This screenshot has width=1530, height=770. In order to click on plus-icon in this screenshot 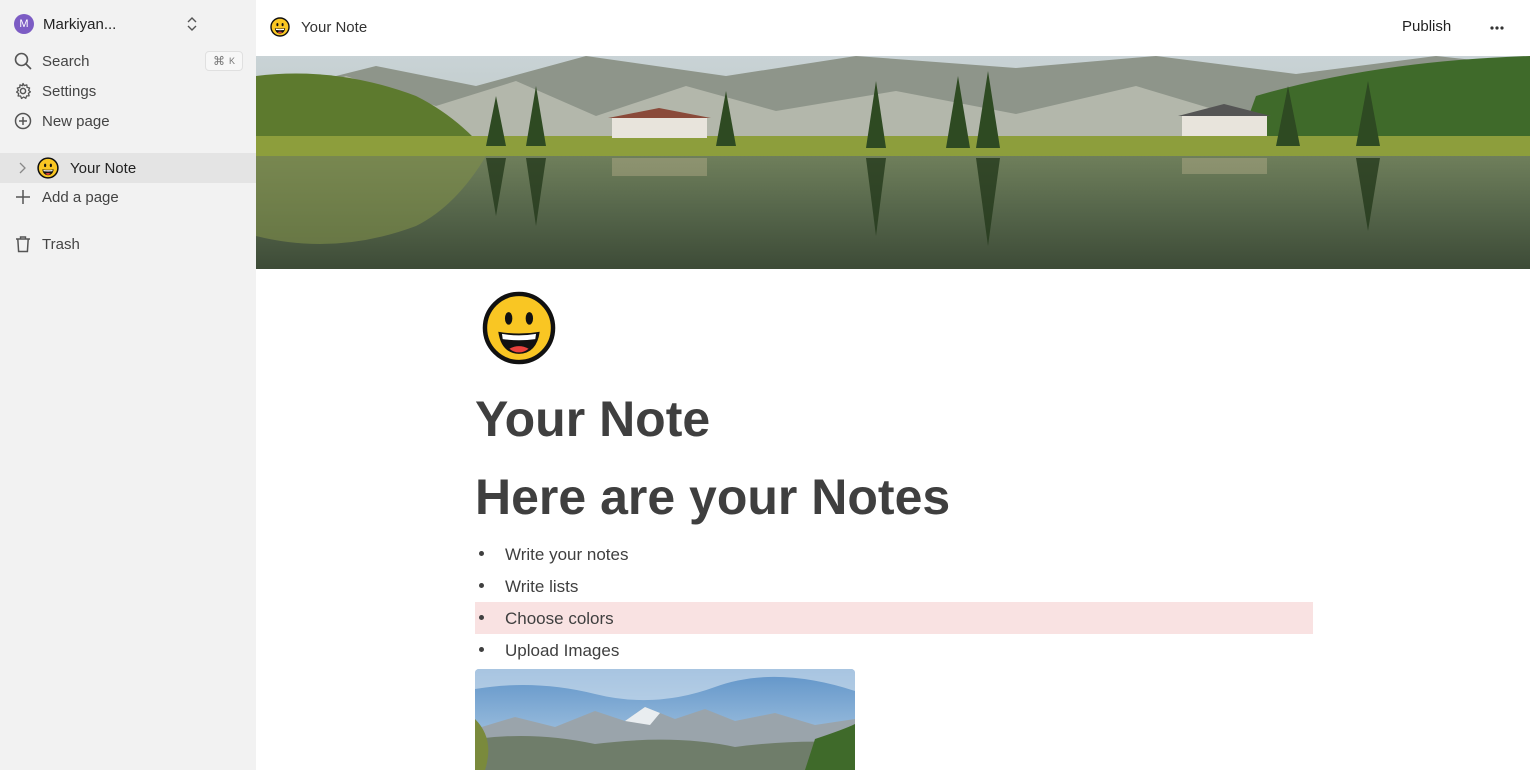, I will do `click(23, 197)`.